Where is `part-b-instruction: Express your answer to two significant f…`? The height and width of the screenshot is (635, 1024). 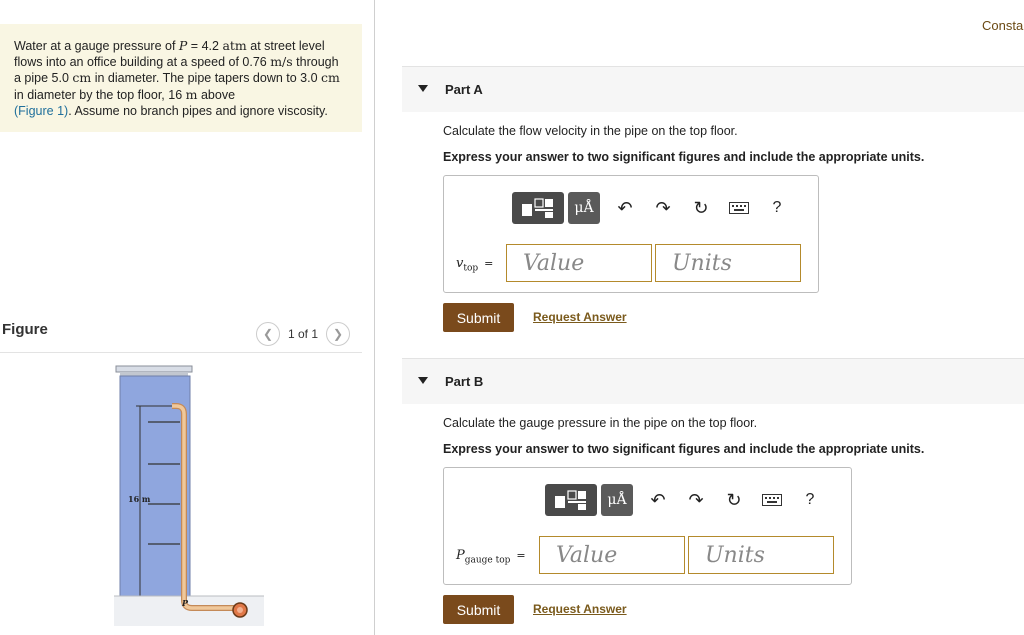 part-b-instruction: Express your answer to two significant f… is located at coordinates (684, 449).